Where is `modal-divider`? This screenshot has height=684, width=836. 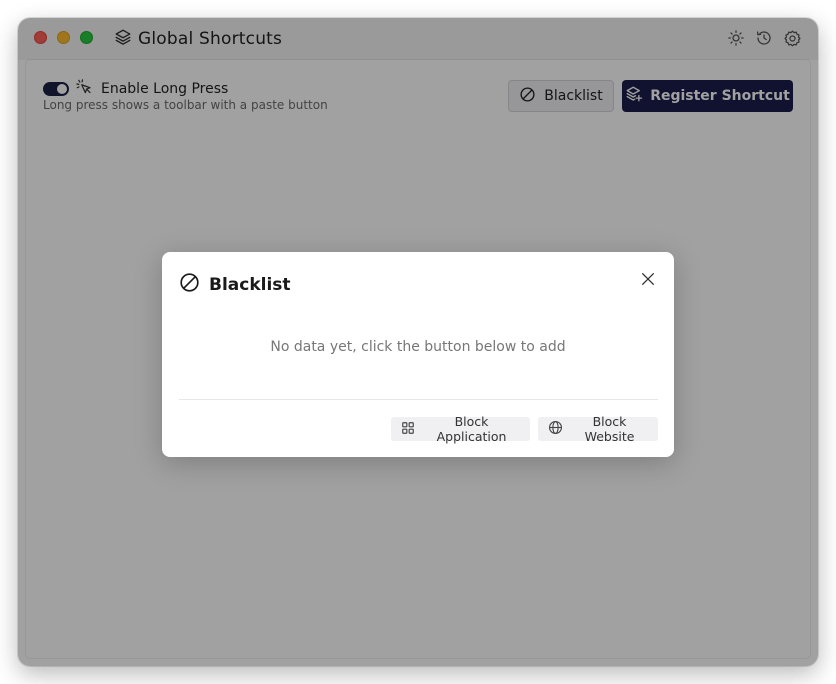 modal-divider is located at coordinates (418, 399).